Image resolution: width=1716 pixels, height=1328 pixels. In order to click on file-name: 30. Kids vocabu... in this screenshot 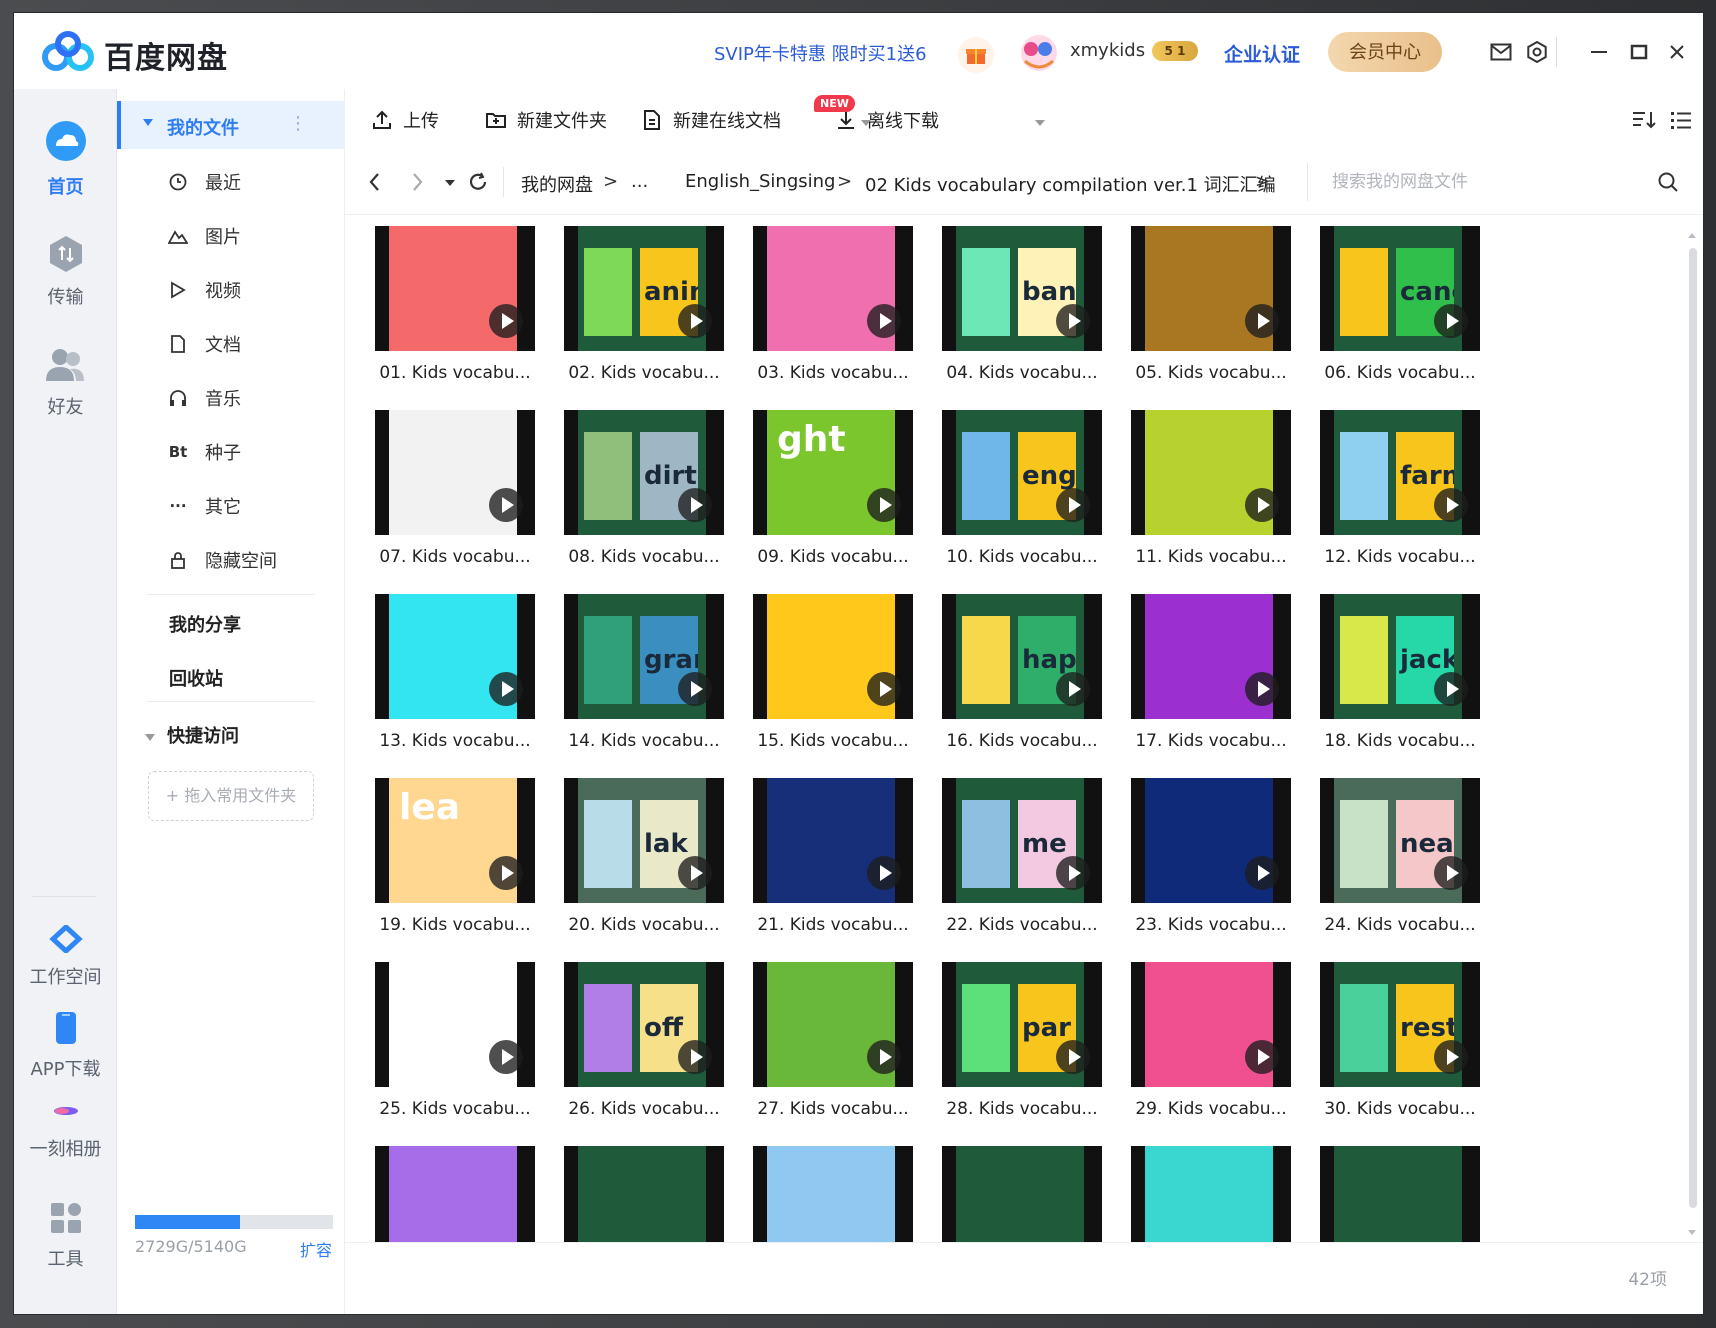, I will do `click(1400, 1109)`.